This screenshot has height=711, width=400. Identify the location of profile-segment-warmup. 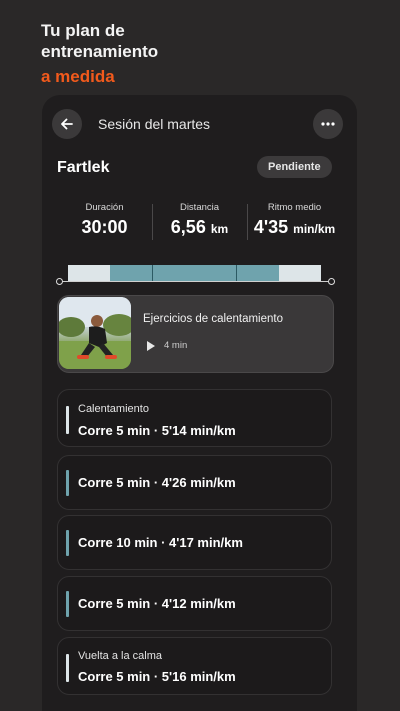
(89, 273).